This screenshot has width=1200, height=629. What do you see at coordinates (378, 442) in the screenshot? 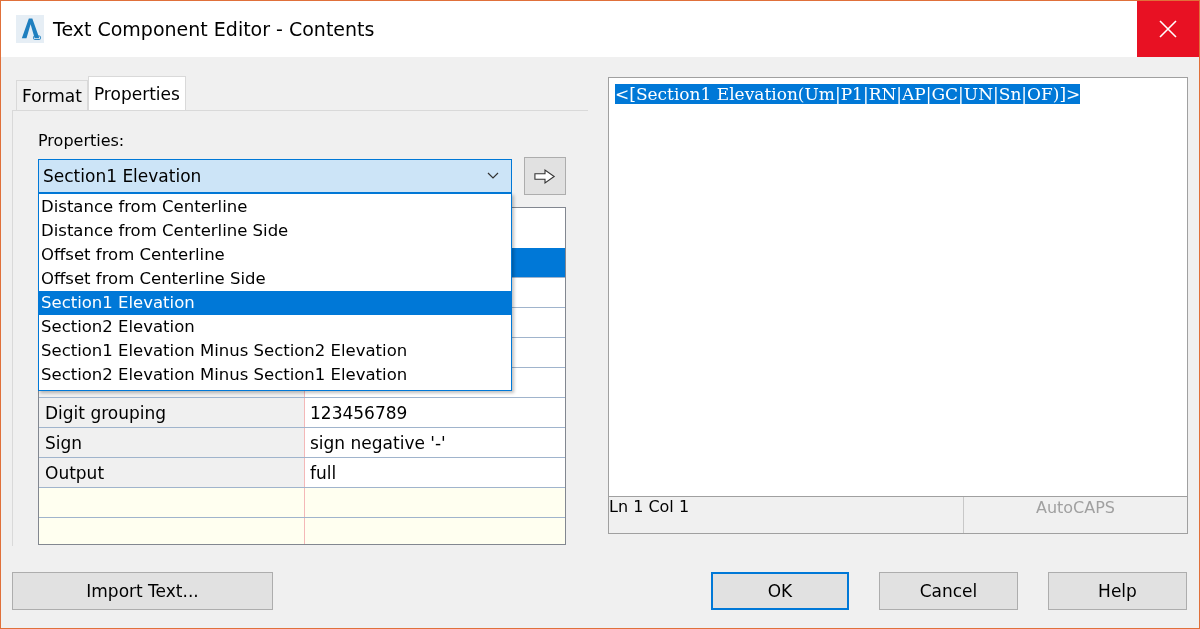
I see `property-value: sign negative '-'` at bounding box center [378, 442].